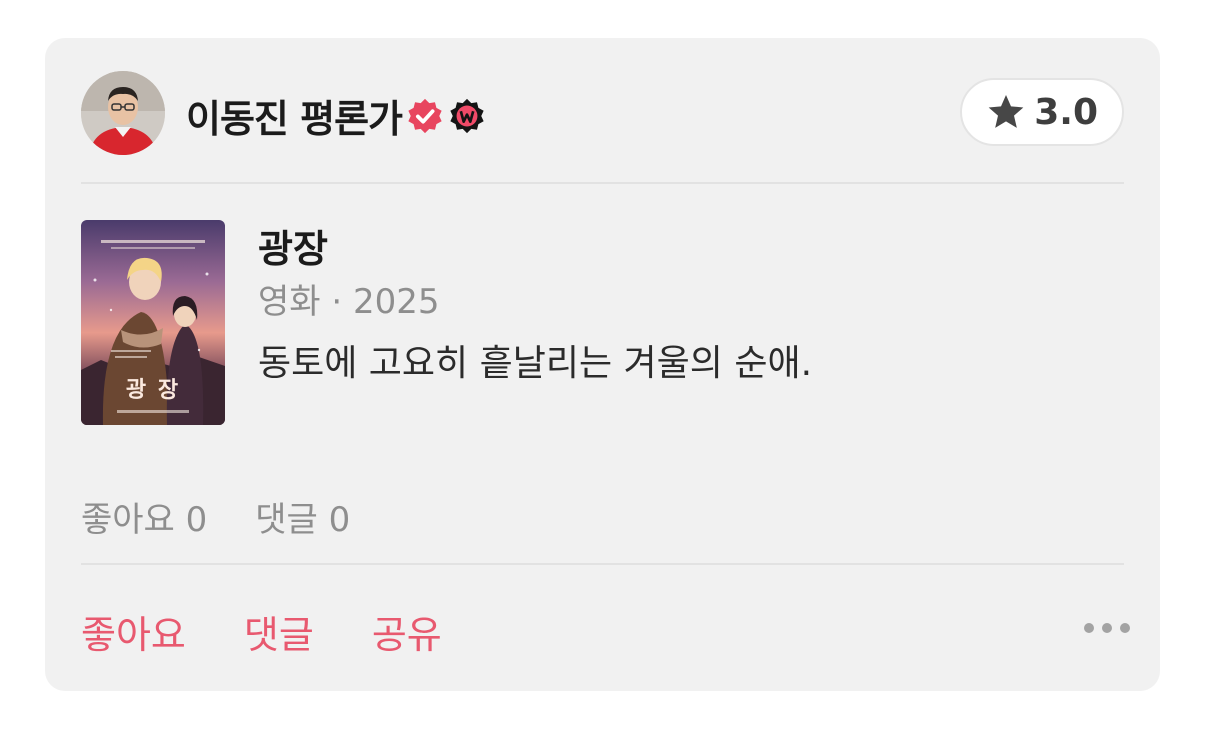 The width and height of the screenshot is (1206, 732). What do you see at coordinates (425, 115) in the screenshot?
I see `verified-badge-icon` at bounding box center [425, 115].